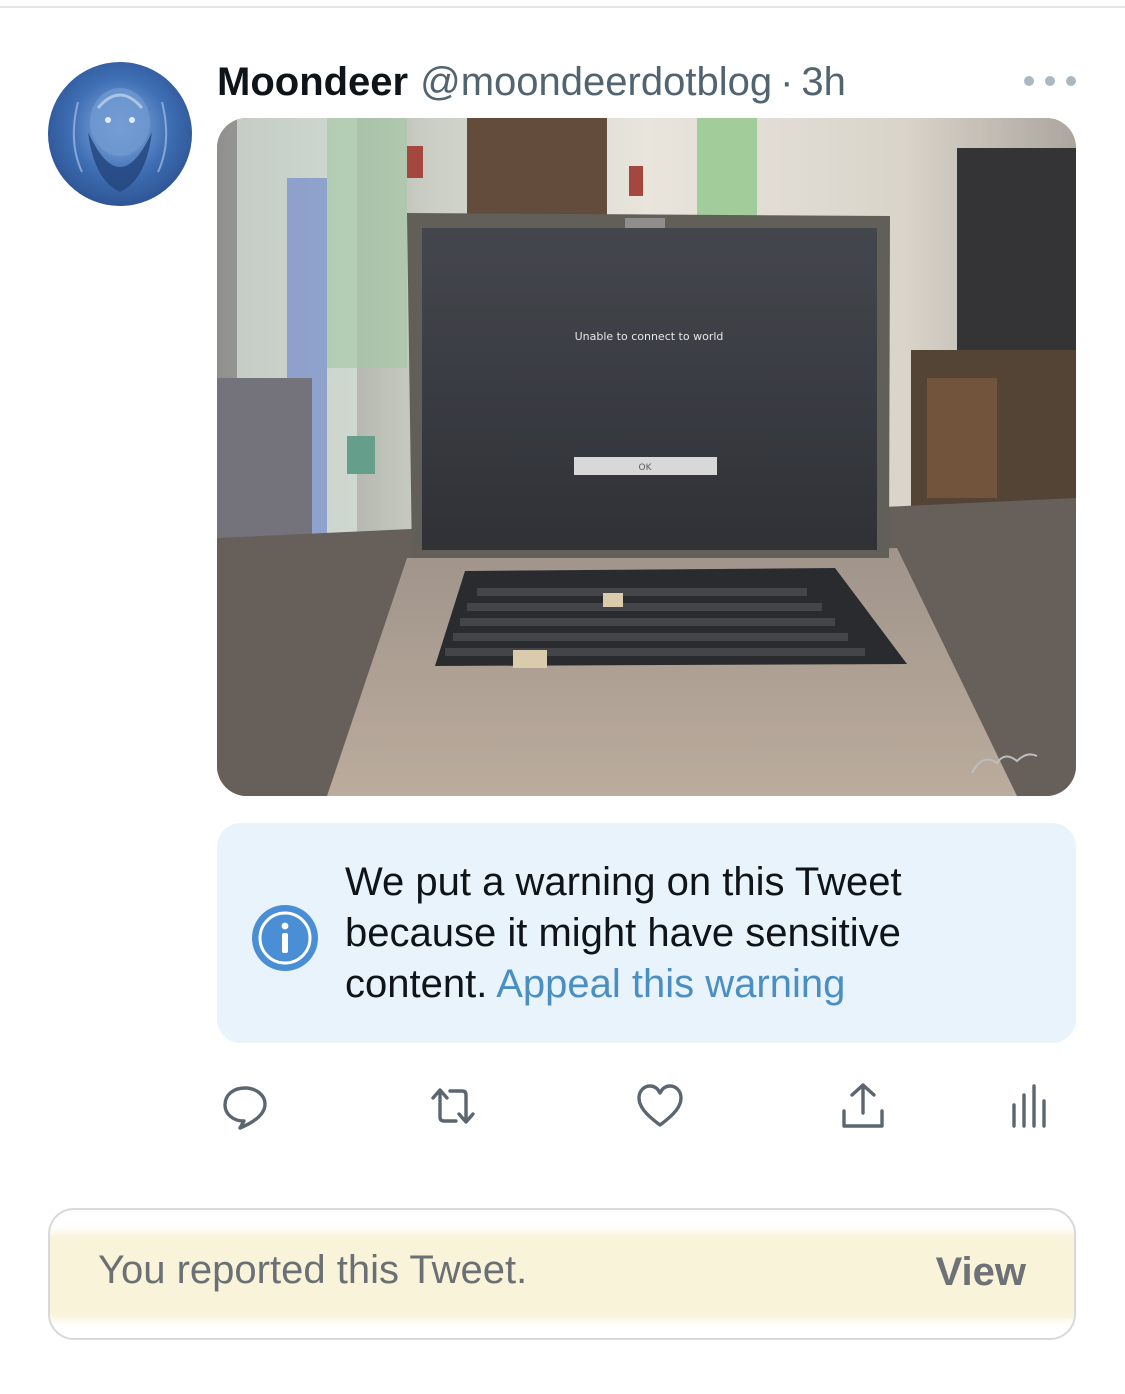 The height and width of the screenshot is (1394, 1125). I want to click on tweet-timestamp: 3h, so click(823, 82).